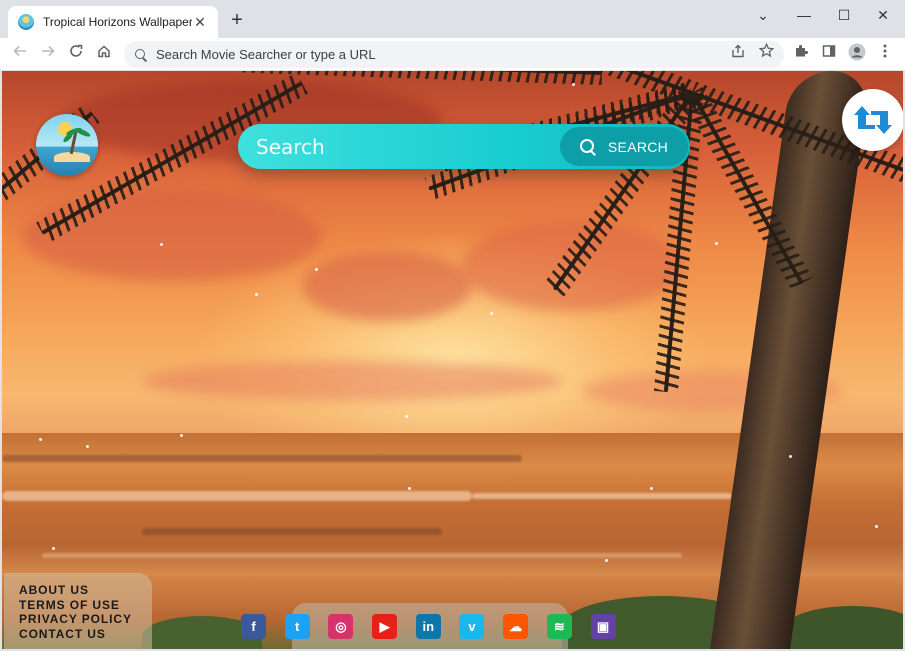  Describe the element at coordinates (516, 626) in the screenshot. I see `soundcloud-icon: ☁` at that location.